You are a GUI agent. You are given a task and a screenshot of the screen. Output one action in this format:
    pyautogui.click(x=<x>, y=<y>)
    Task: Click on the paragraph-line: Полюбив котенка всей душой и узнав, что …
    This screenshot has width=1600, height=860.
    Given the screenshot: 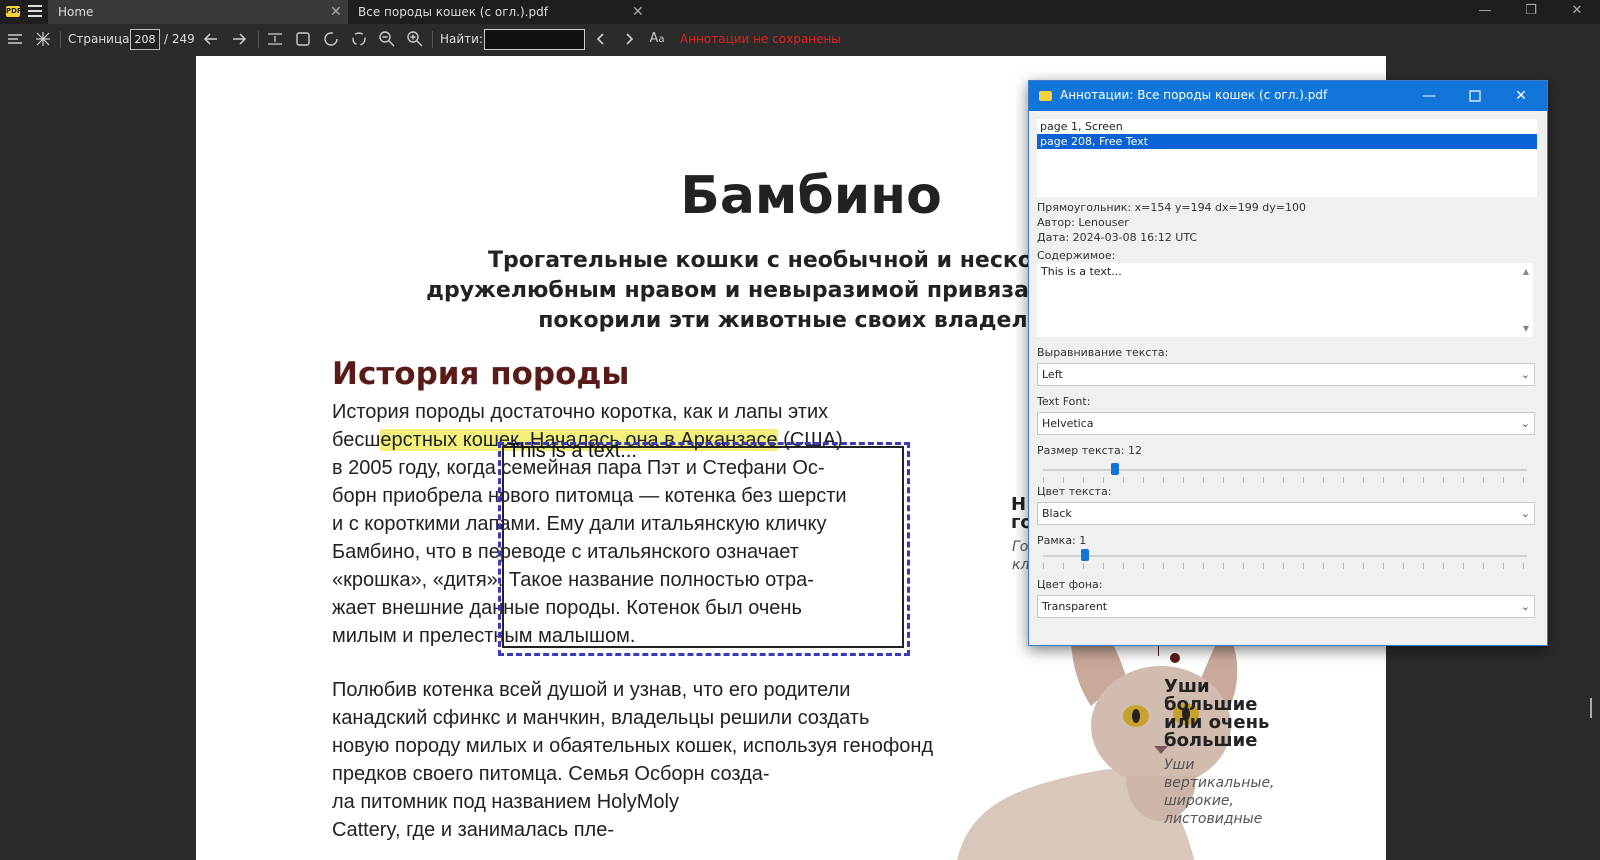 What is the action you would take?
    pyautogui.click(x=591, y=690)
    